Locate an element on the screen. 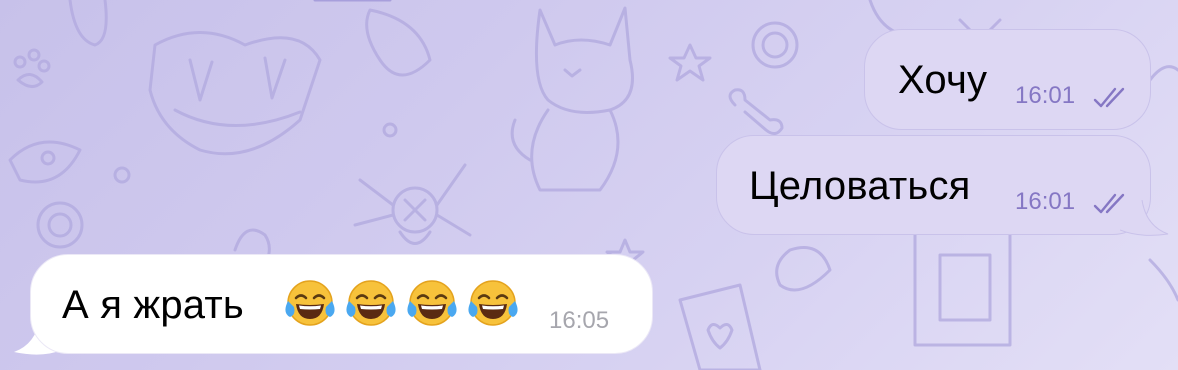  message-time: 16:05 is located at coordinates (579, 320).